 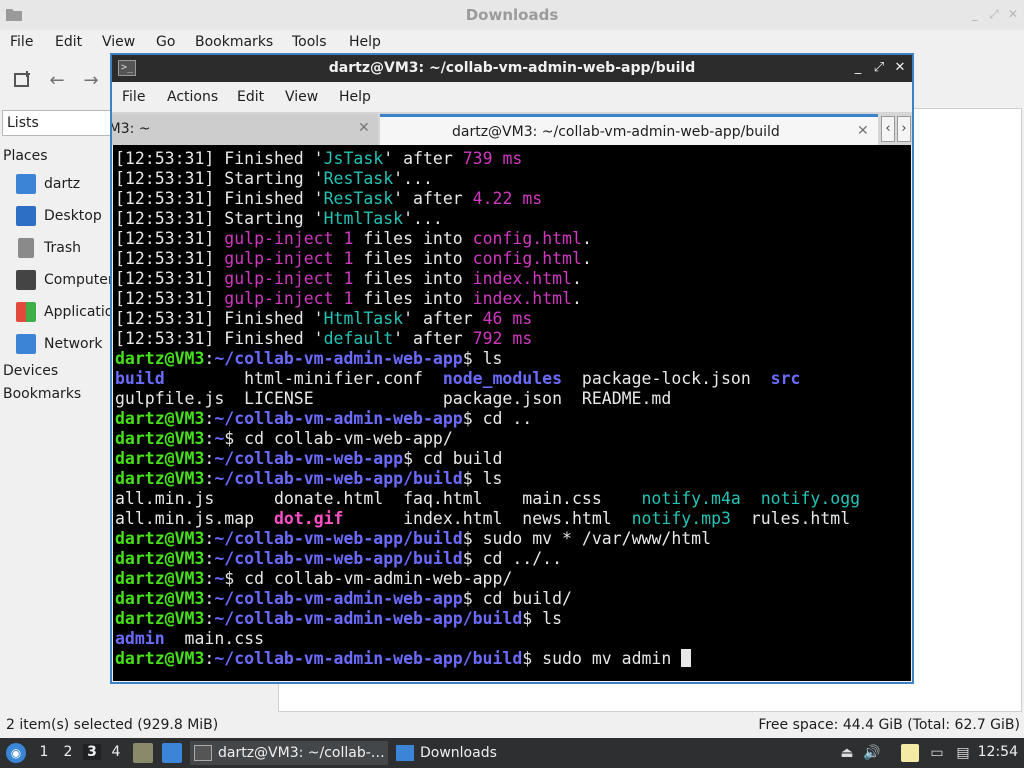 I want to click on menu-bookmarks: Bookmarks, so click(x=234, y=42).